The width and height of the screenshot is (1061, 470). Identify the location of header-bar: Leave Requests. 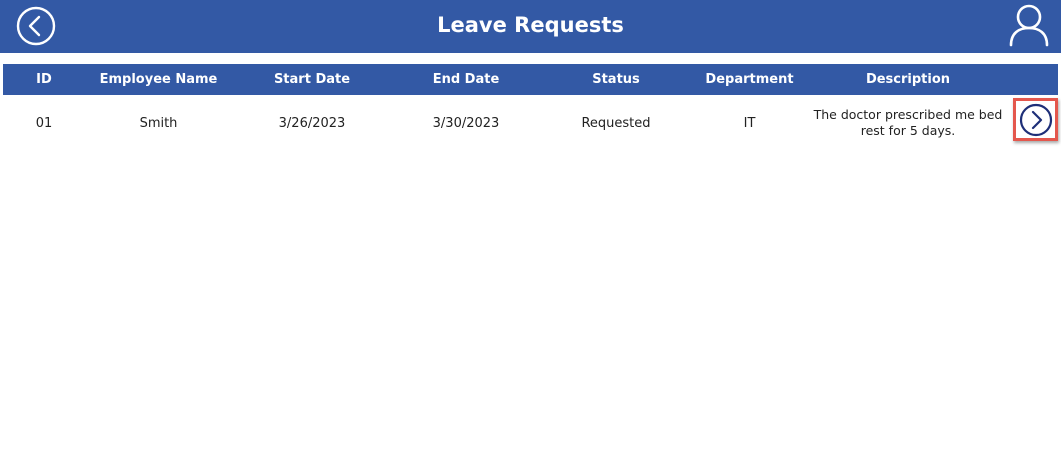
(530, 26).